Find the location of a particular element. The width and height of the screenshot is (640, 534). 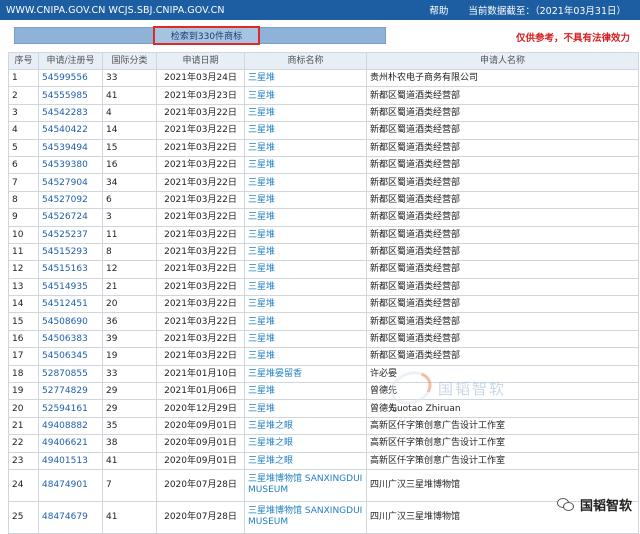

col-reg-number: 申请/注册号 is located at coordinates (70, 61).